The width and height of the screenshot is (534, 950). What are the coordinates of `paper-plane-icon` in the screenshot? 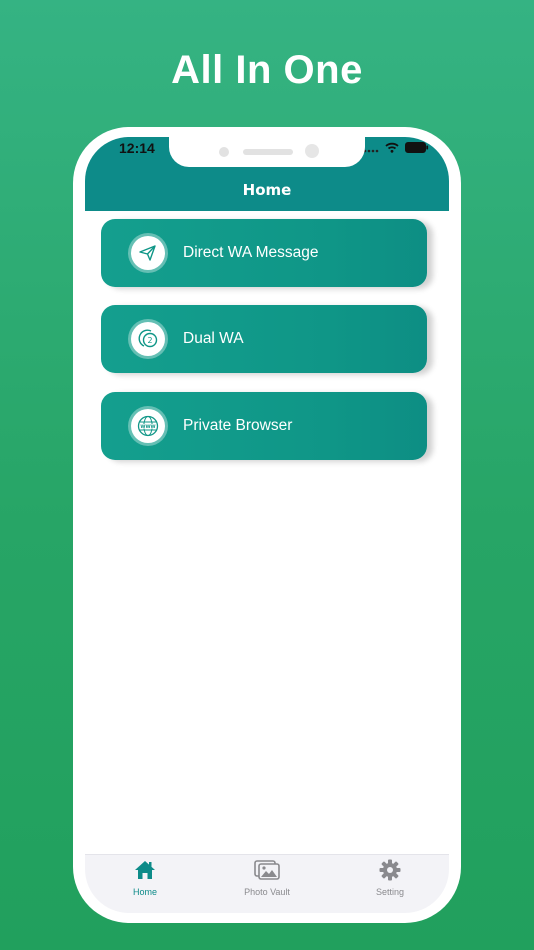 It's located at (148, 253).